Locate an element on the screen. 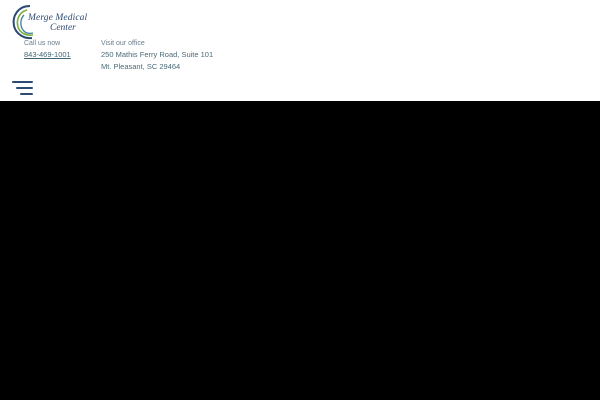 Image resolution: width=600 pixels, height=400 pixels. logo-text-line1: Merge Medical is located at coordinates (58, 18).